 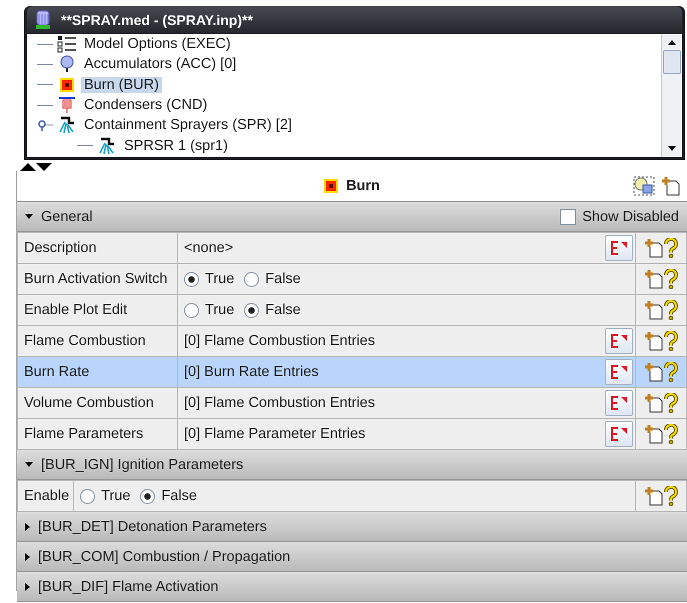 I want to click on property-value: [0] Flame Parameter Entries, so click(x=275, y=434).